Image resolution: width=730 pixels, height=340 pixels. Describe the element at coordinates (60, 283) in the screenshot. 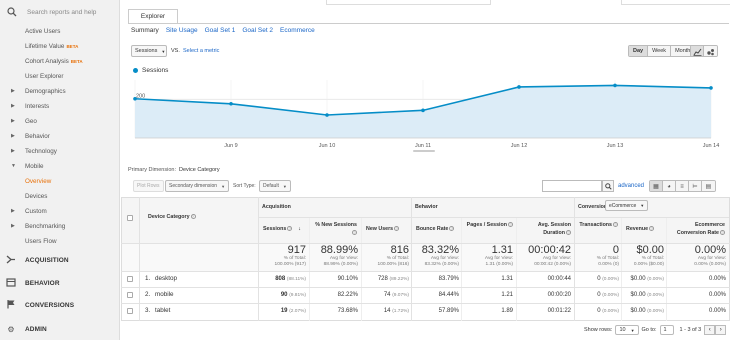

I see `sidebar-section-behavior: BEHAVIOR` at that location.